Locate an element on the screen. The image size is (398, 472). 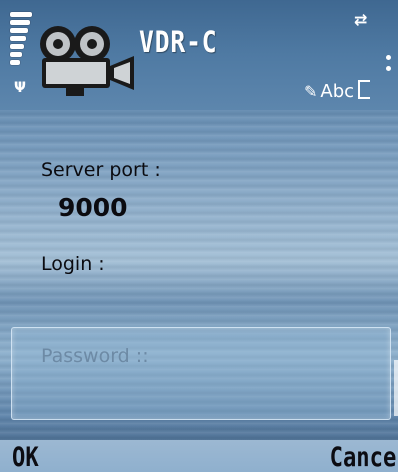
signal-strength-icon is located at coordinates (23, 40).